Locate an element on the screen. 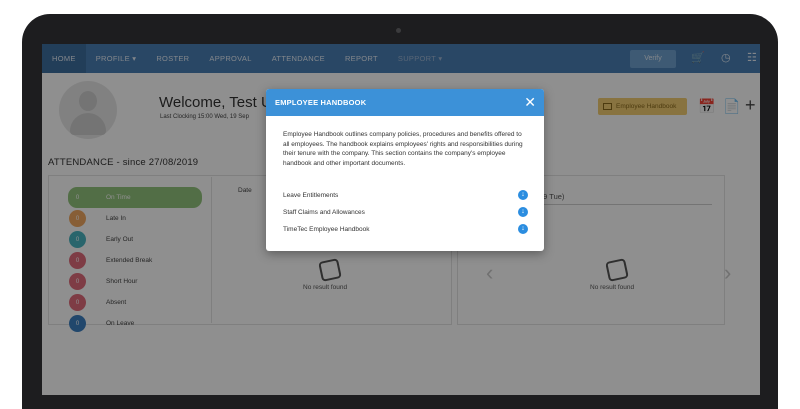 The width and height of the screenshot is (800, 409). modal-header: EMPLOYEE HANDBOOK is located at coordinates (405, 102).